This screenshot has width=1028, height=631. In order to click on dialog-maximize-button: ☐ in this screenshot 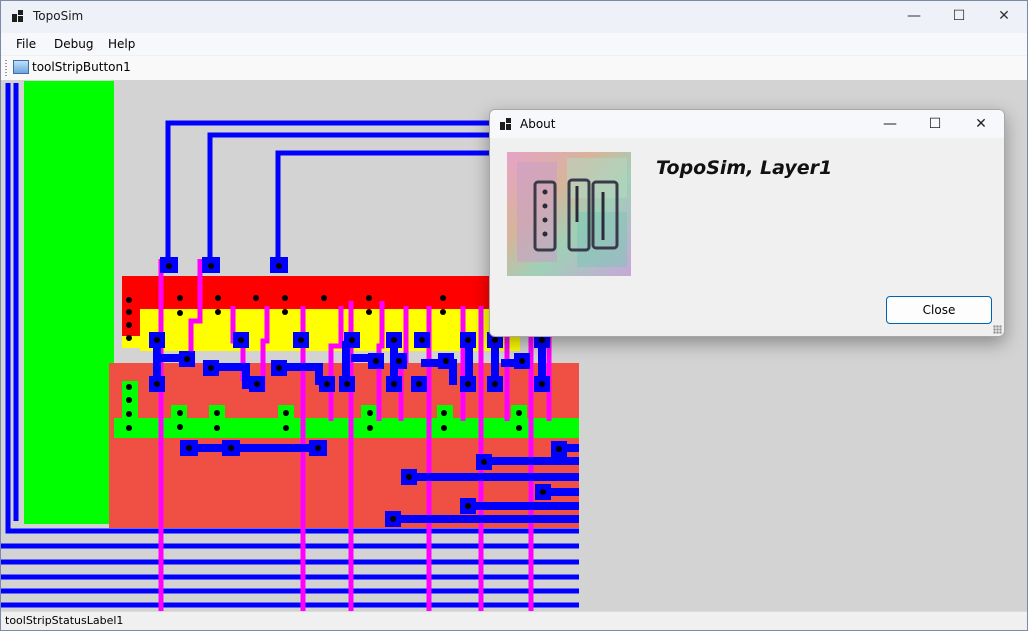, I will do `click(935, 124)`.